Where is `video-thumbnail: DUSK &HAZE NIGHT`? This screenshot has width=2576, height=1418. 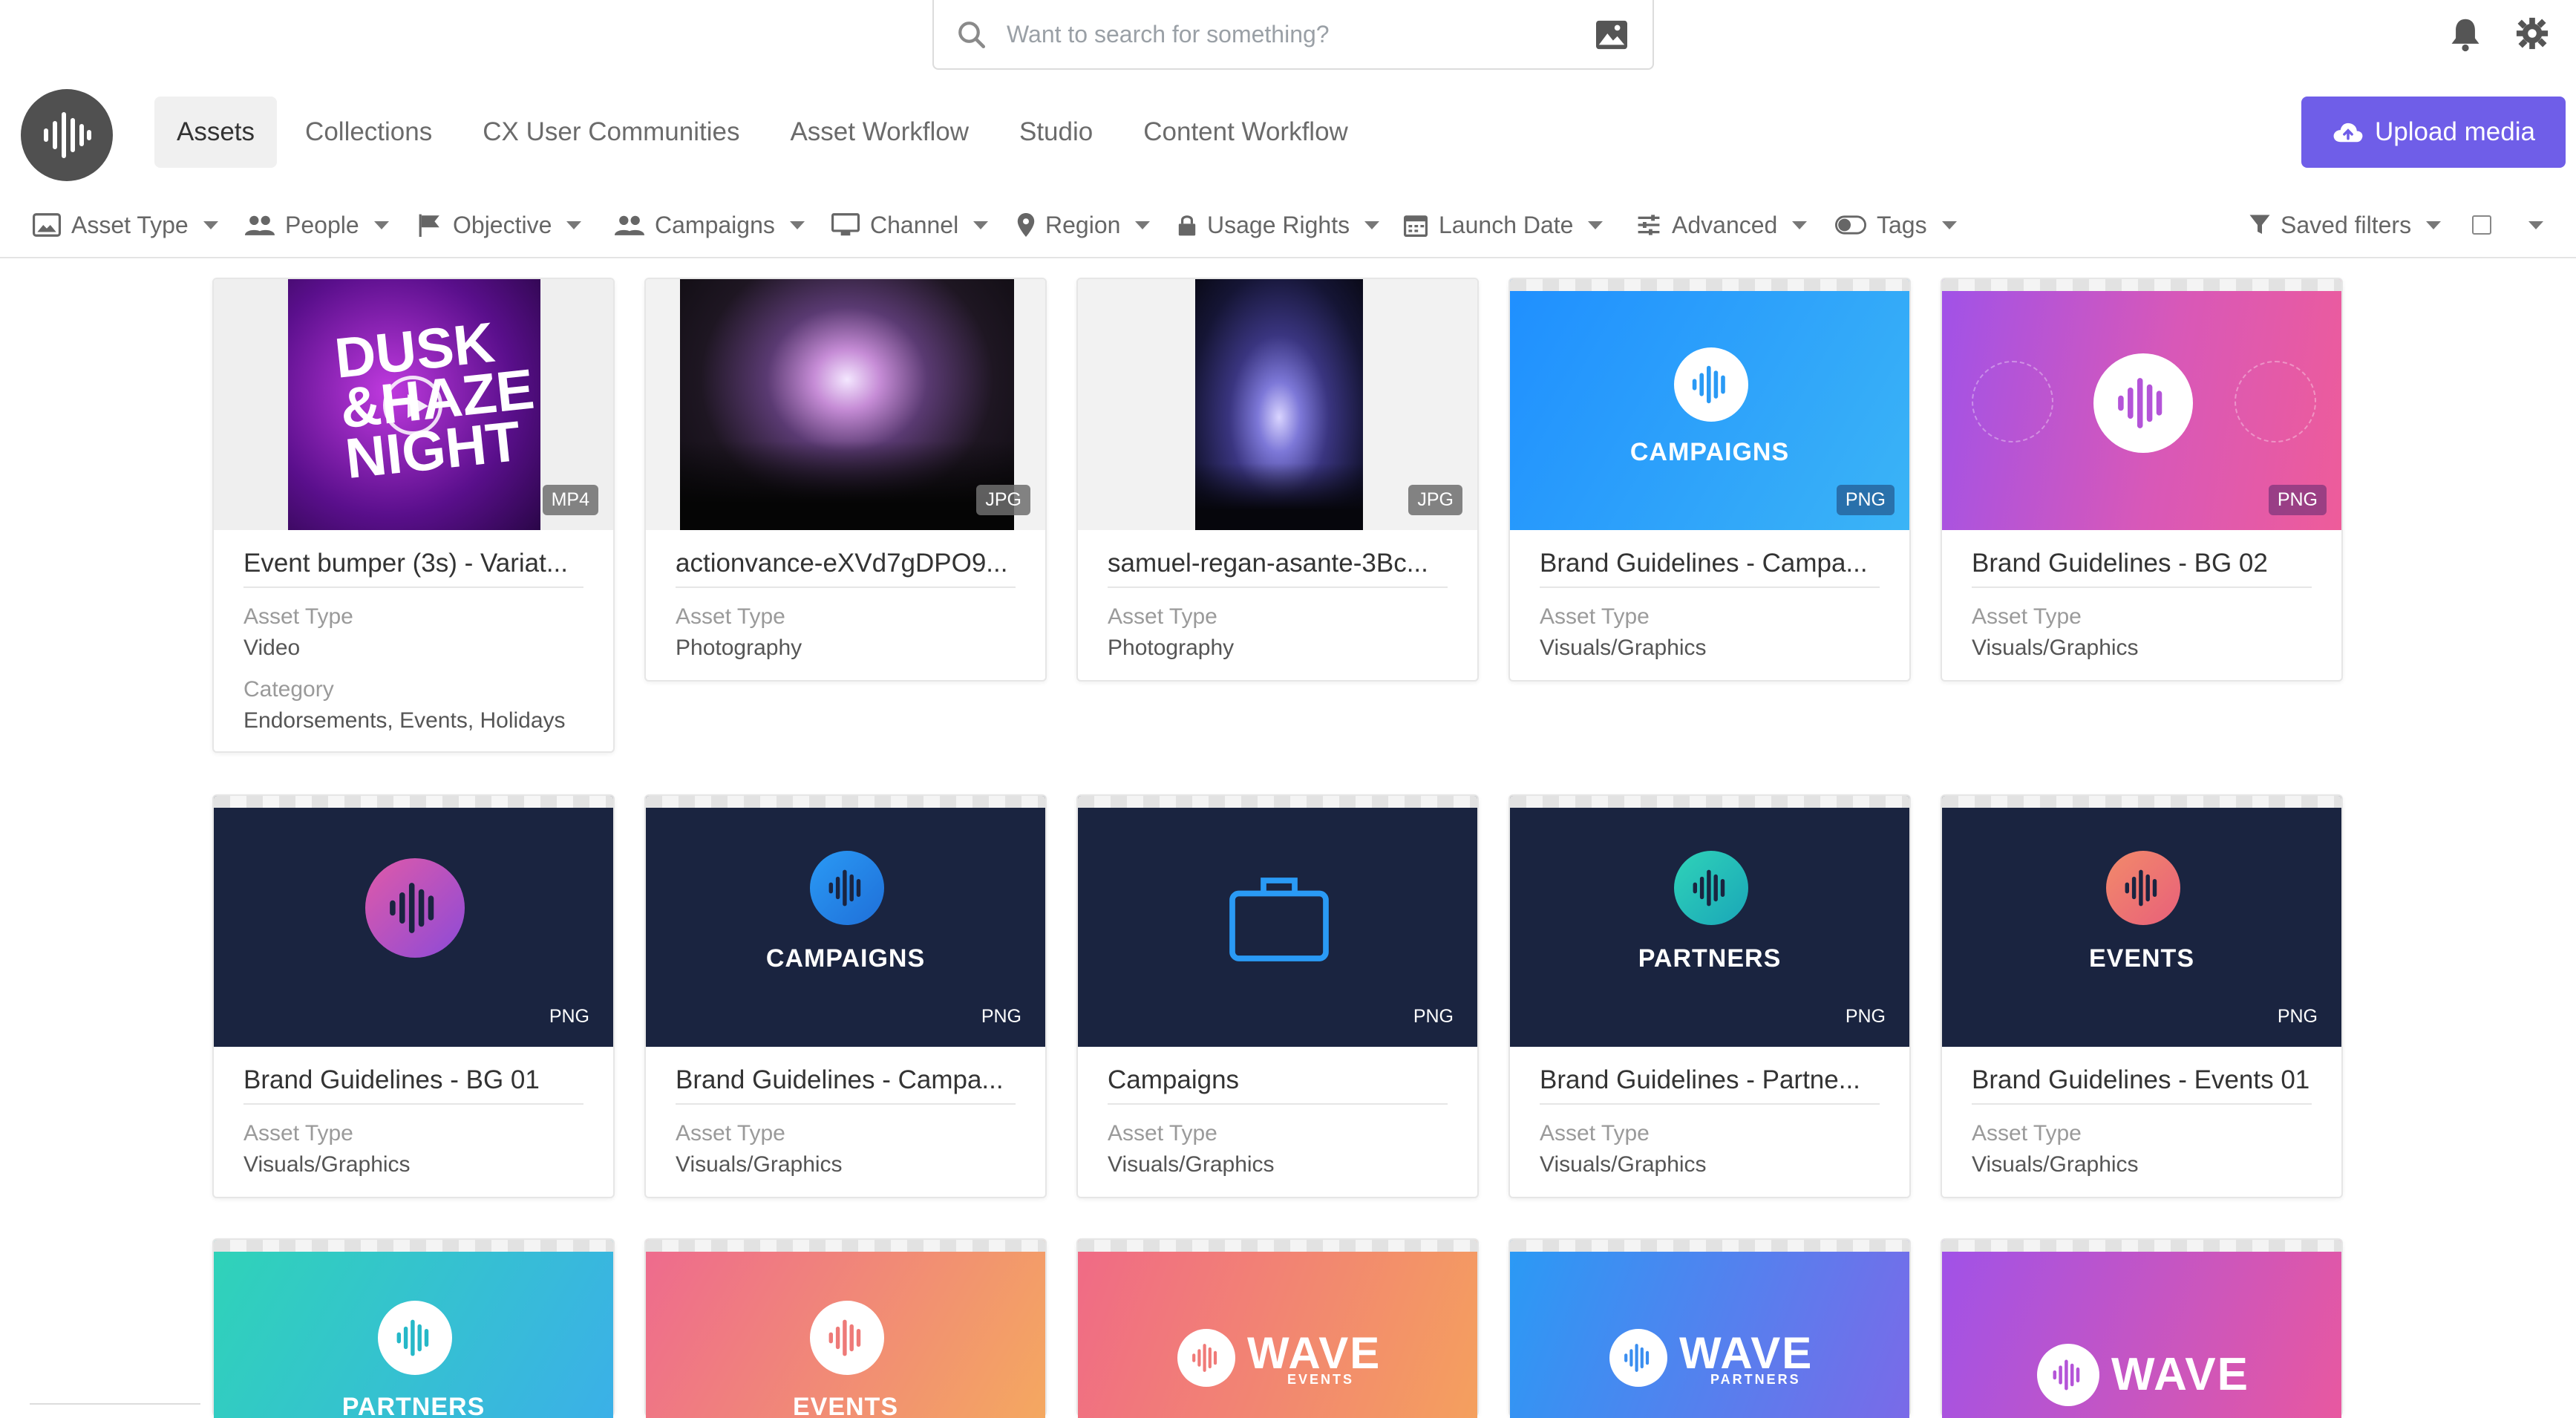
video-thumbnail: DUSK &HAZE NIGHT is located at coordinates (414, 404).